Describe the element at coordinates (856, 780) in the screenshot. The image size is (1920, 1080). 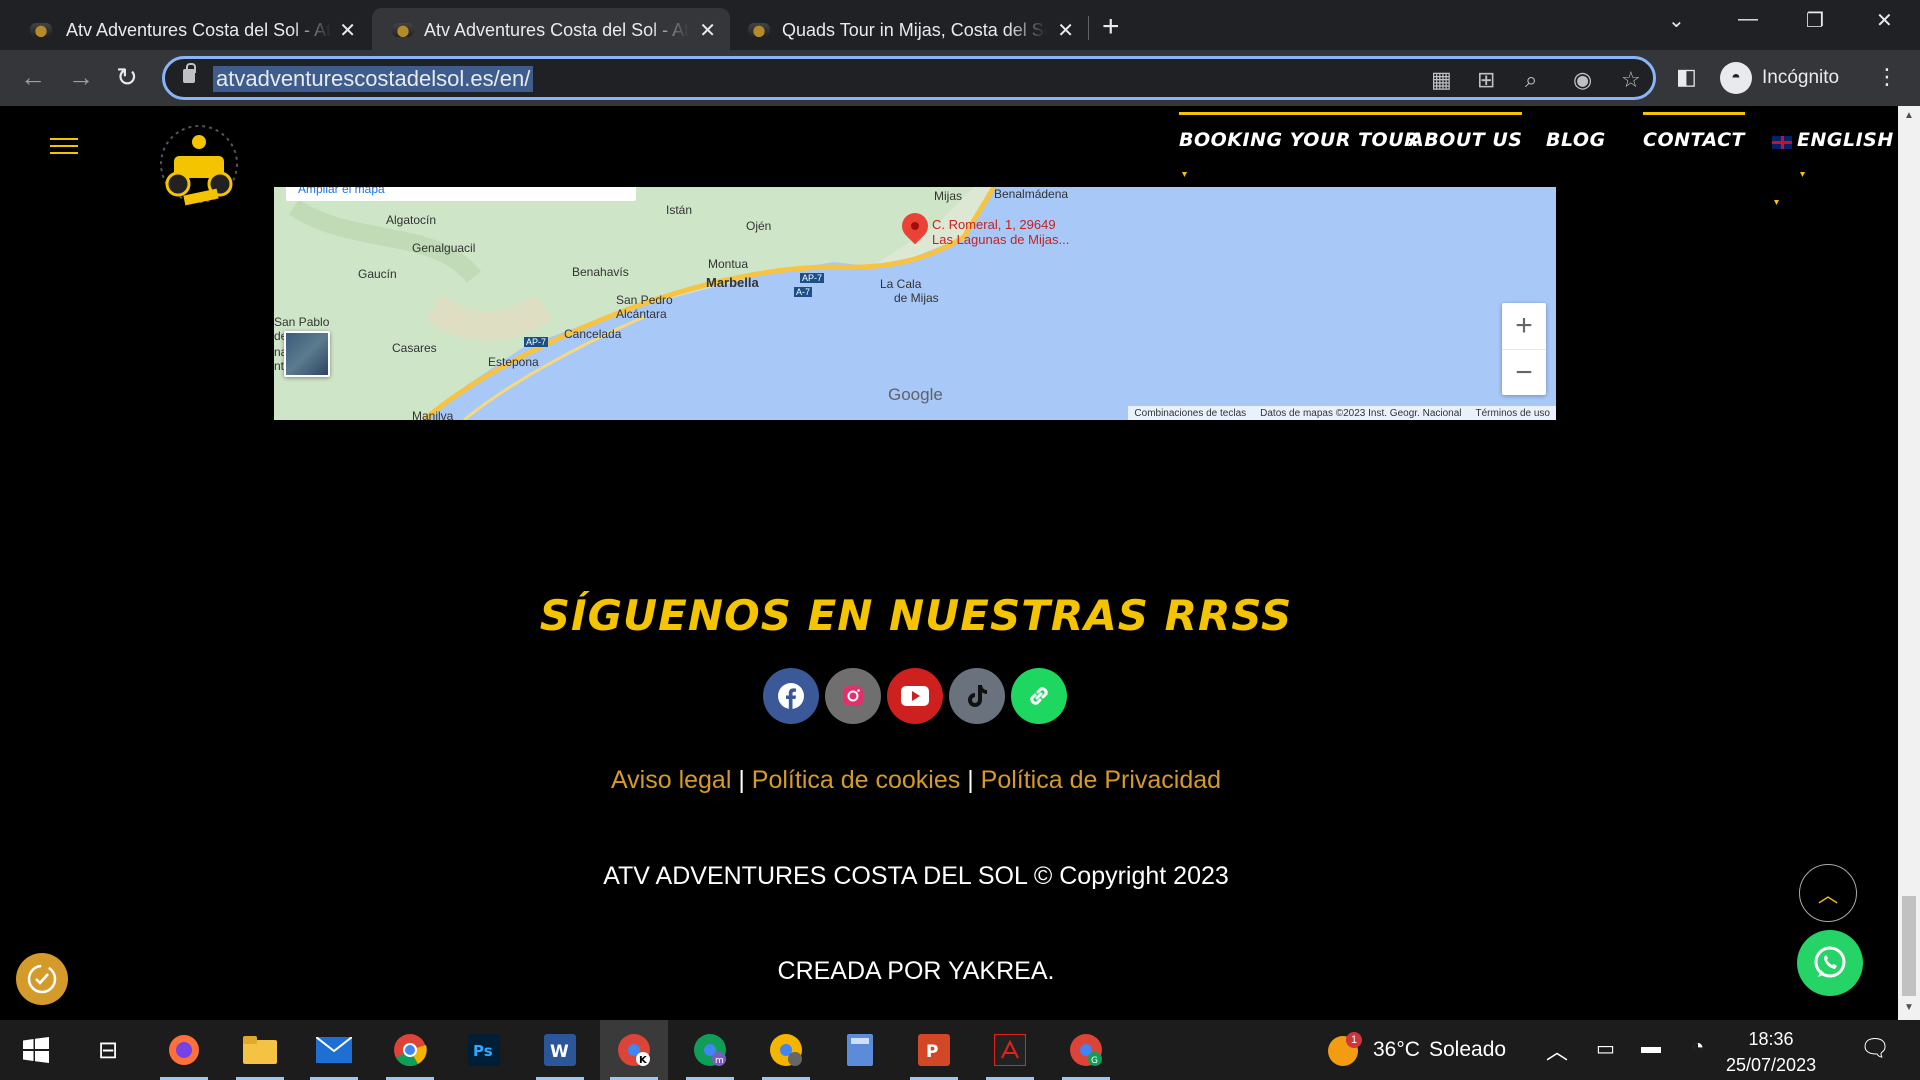
I see `cookie-policy-link: Política de cookies` at that location.